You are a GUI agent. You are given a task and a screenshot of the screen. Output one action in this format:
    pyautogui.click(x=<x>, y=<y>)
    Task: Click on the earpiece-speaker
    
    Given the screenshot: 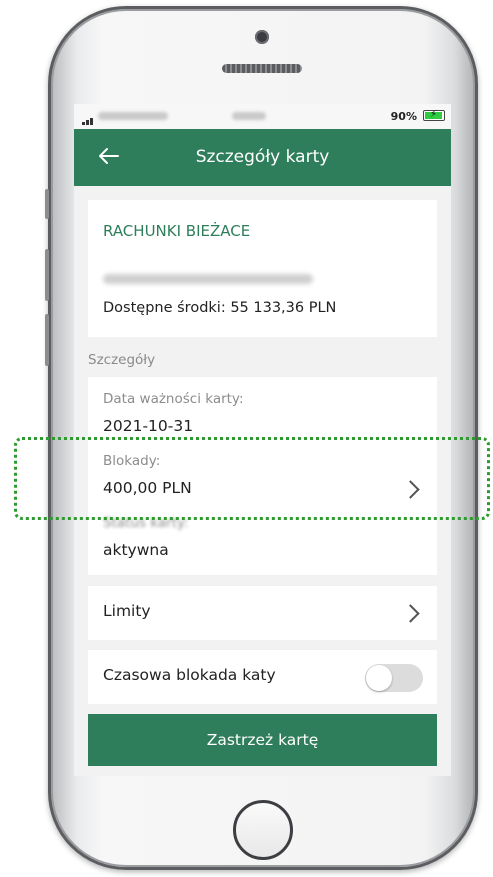 What is the action you would take?
    pyautogui.click(x=262, y=68)
    